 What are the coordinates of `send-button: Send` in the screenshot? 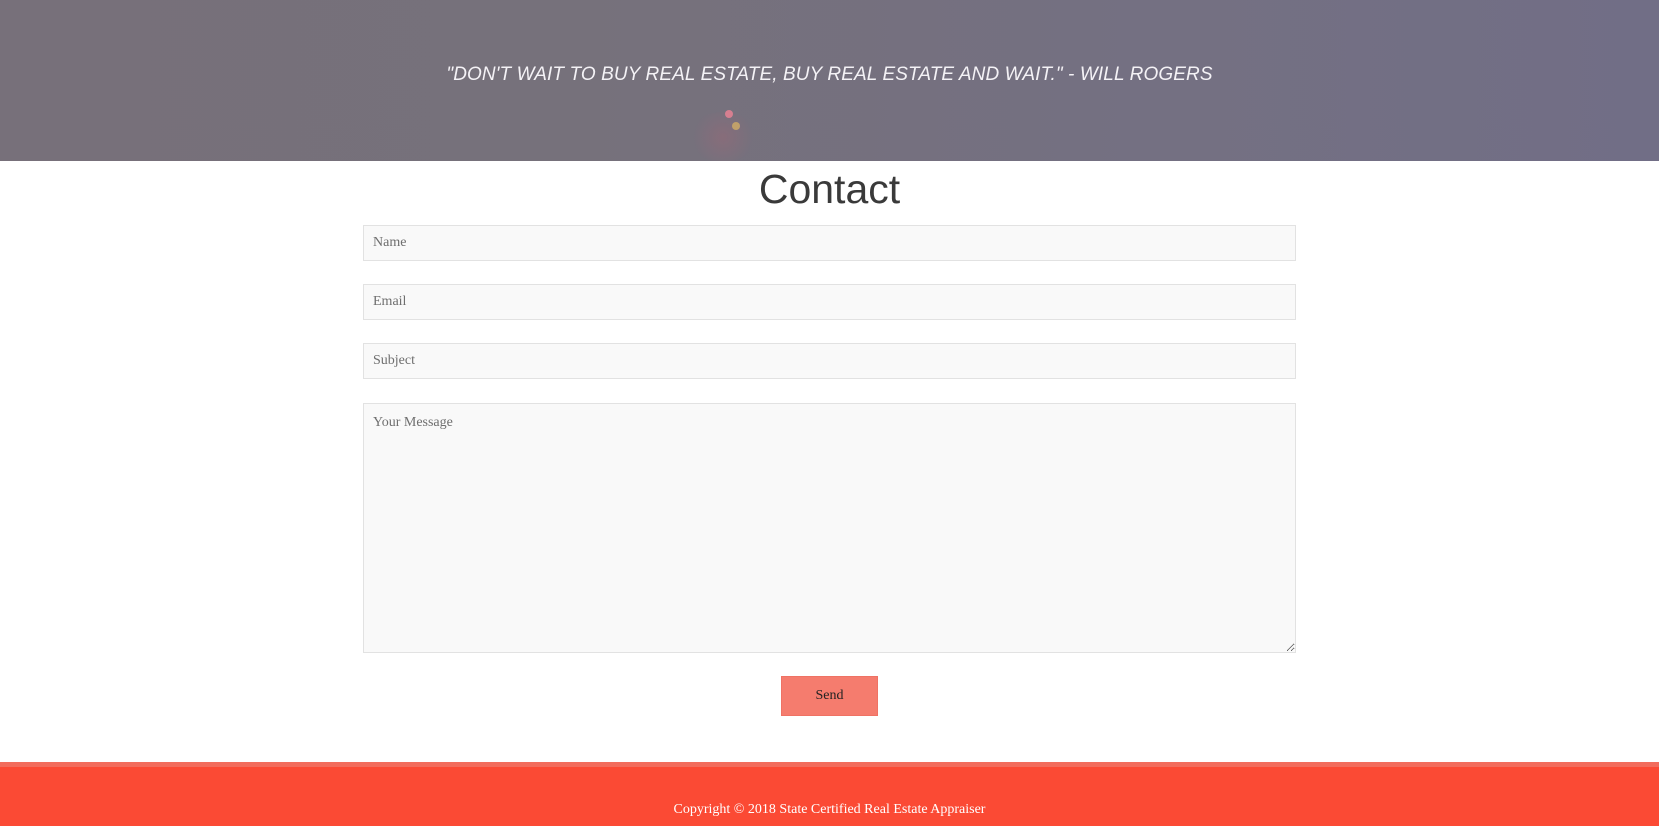 It's located at (829, 696).